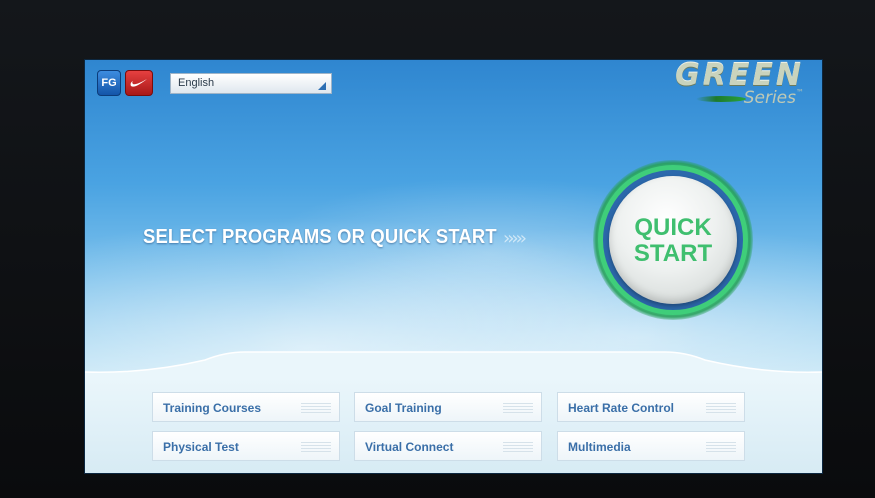 The height and width of the screenshot is (498, 875). I want to click on program-label: Training Courses, so click(212, 408).